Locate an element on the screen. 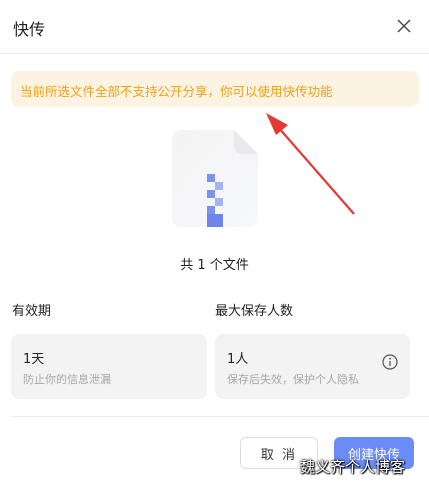 The image size is (429, 483). notice-banner: 当前所选文件全部不支持公开分享，你可以使用快传功能 is located at coordinates (215, 89).